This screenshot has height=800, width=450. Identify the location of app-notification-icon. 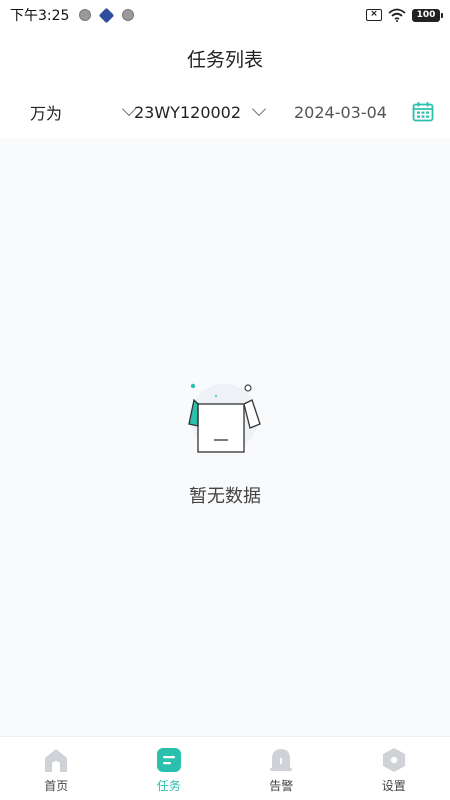
(107, 15).